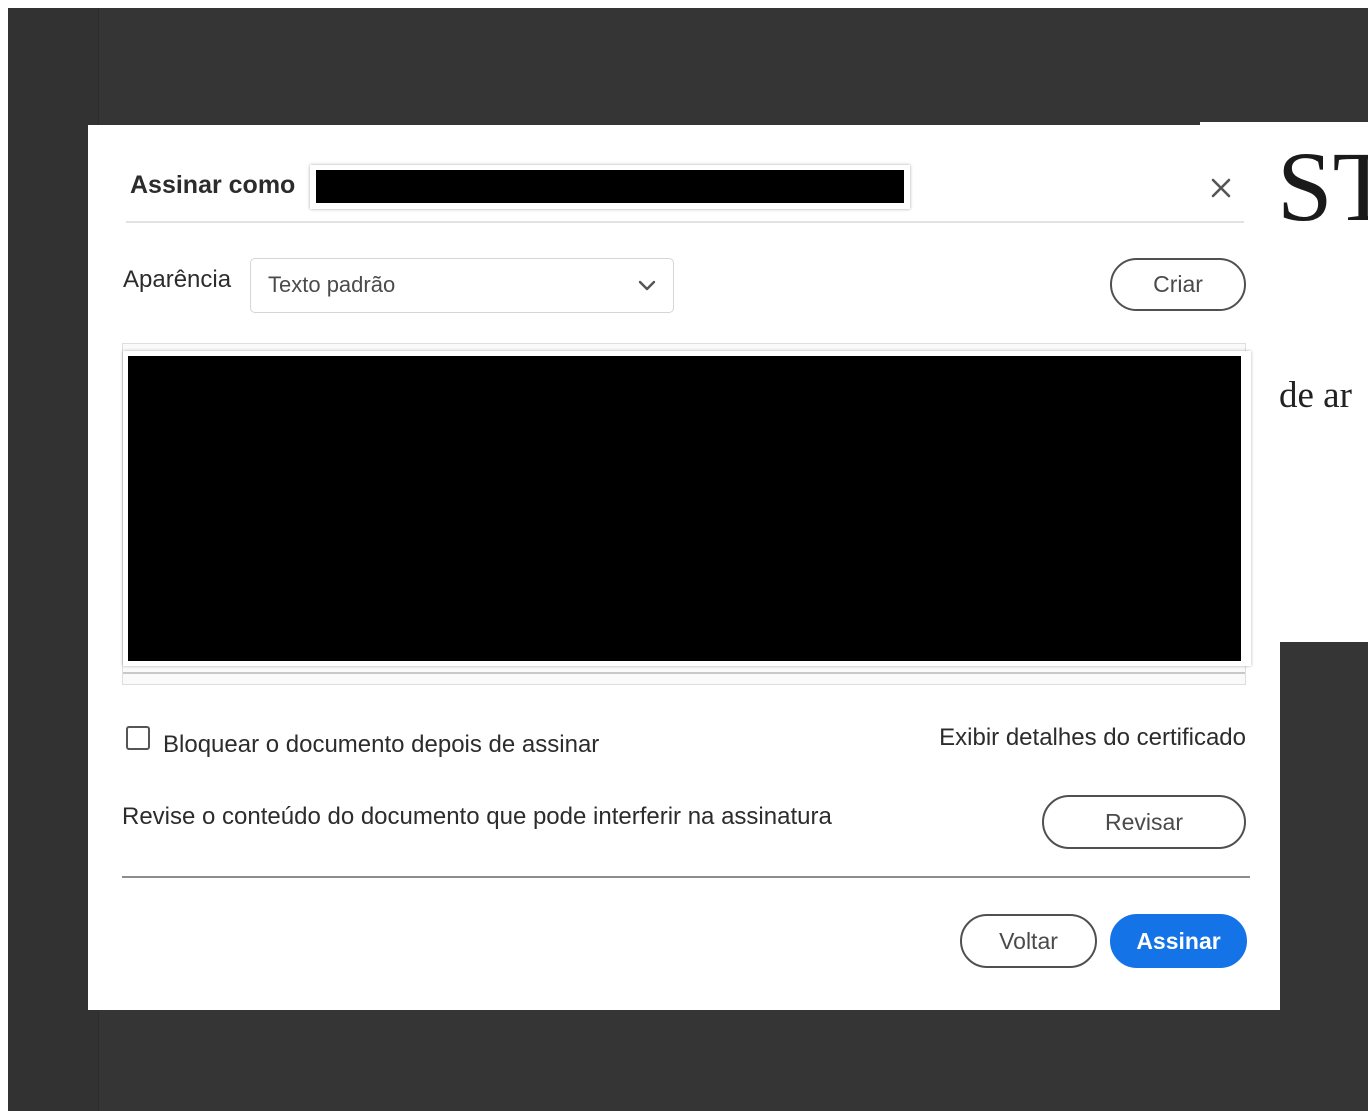 The width and height of the screenshot is (1368, 1111). Describe the element at coordinates (1092, 738) in the screenshot. I see `view-certificate-details-link: Exibir detalhes do certificado` at that location.